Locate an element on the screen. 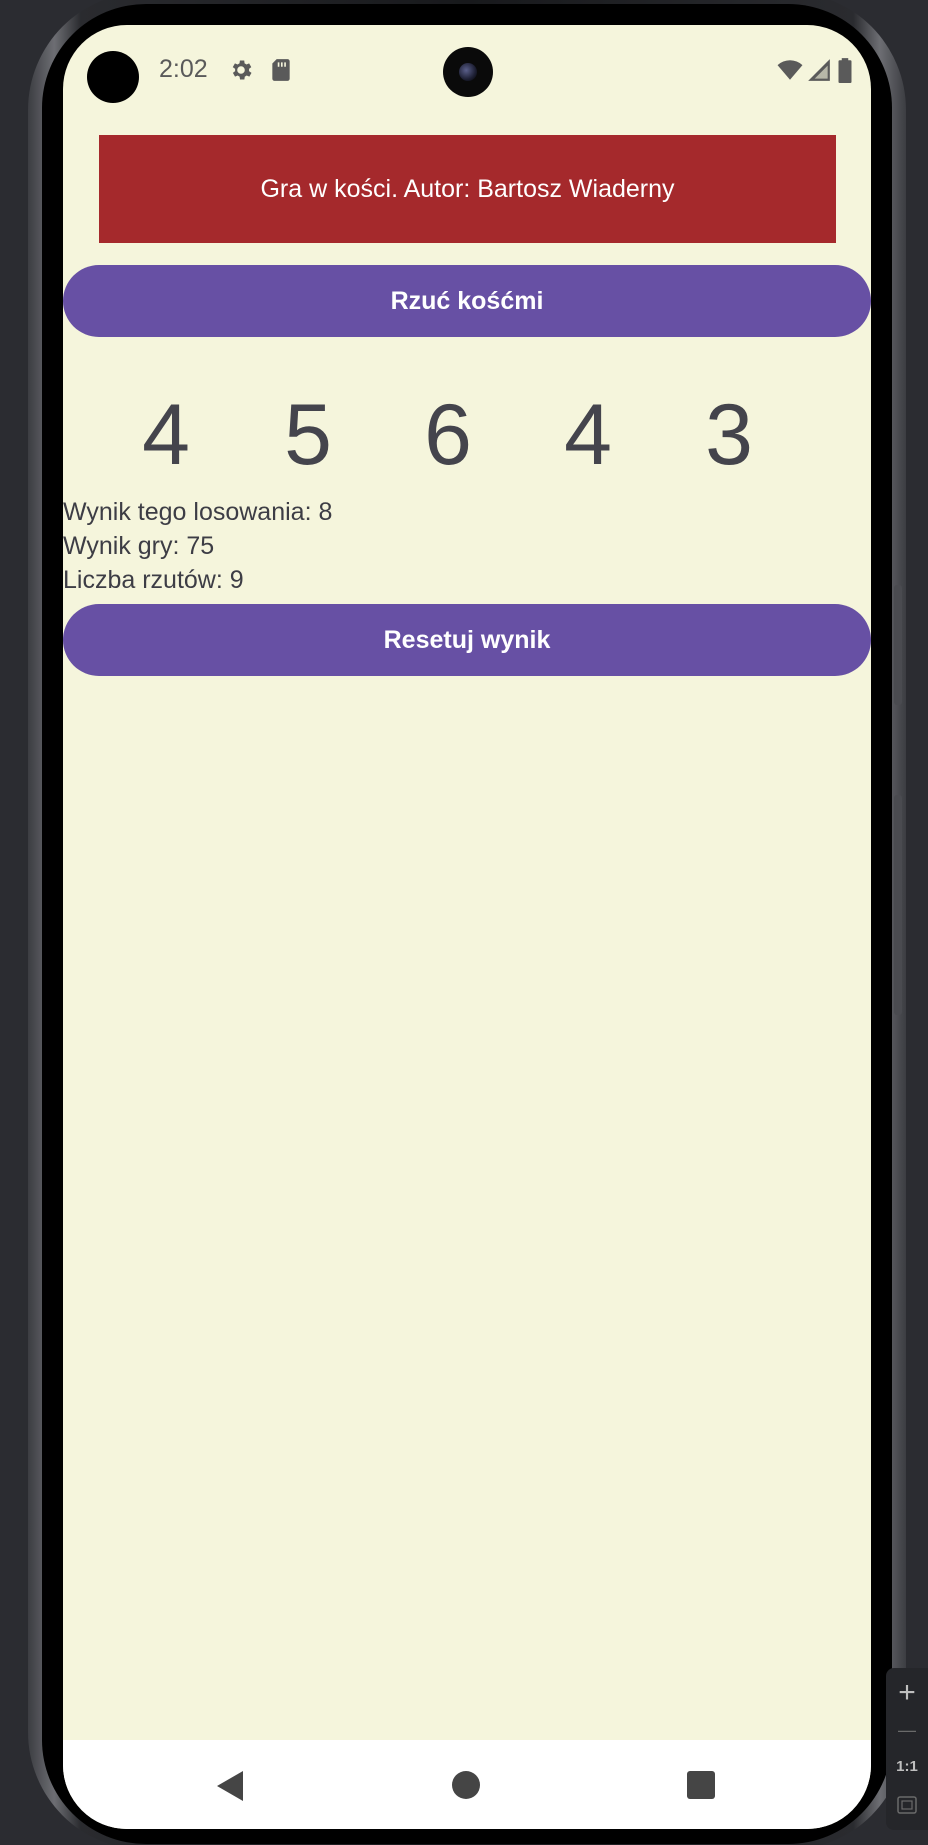 Image resolution: width=928 pixels, height=1845 pixels. reset-score-button: Resetuj wynik is located at coordinates (467, 640).